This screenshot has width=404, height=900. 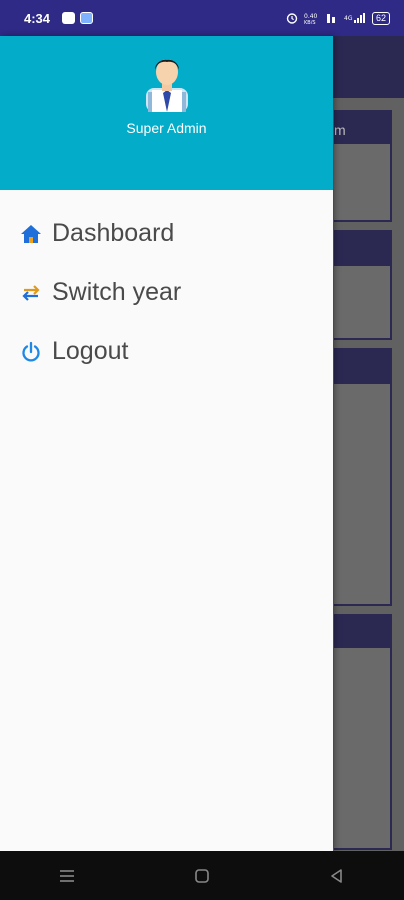 What do you see at coordinates (166, 113) in the screenshot?
I see `drawer-header: Super Admin` at bounding box center [166, 113].